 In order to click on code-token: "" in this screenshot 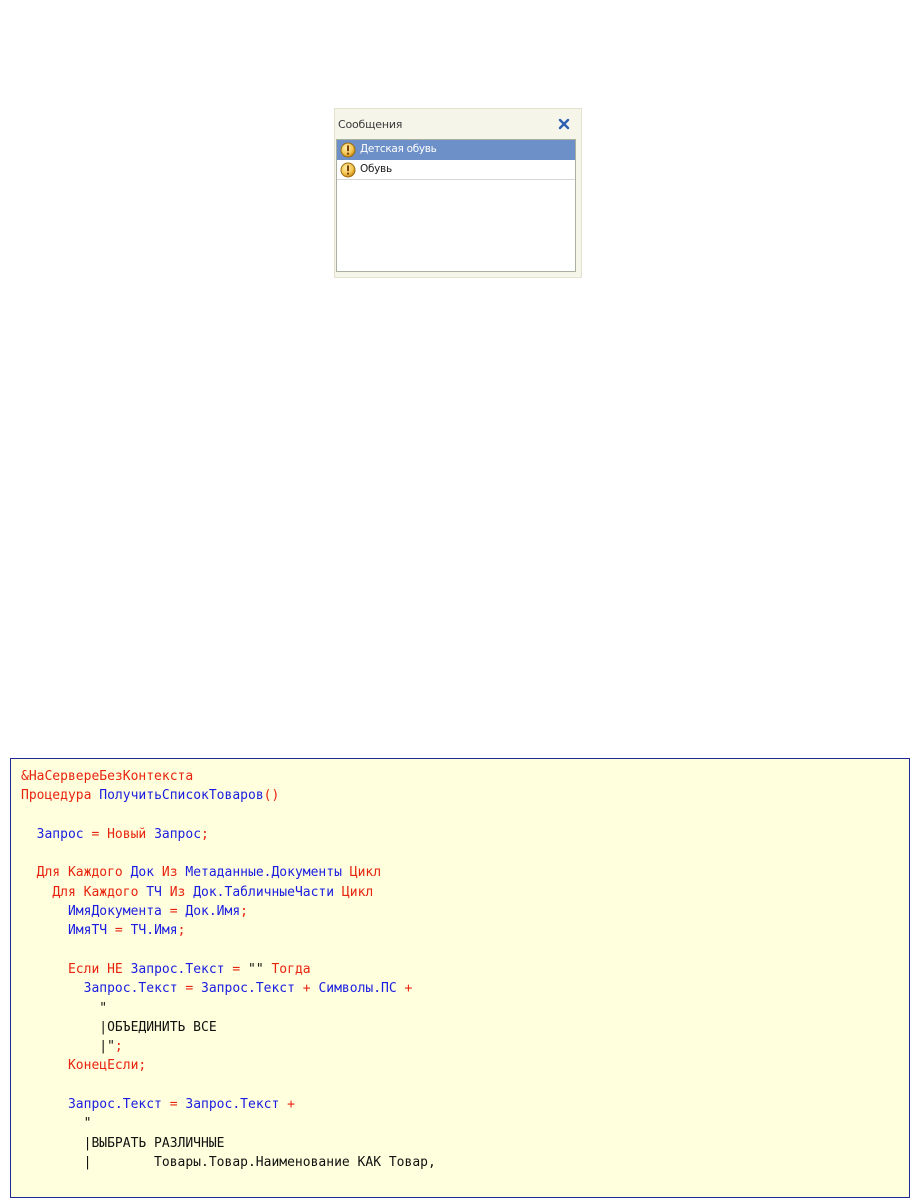, I will do `click(256, 969)`.